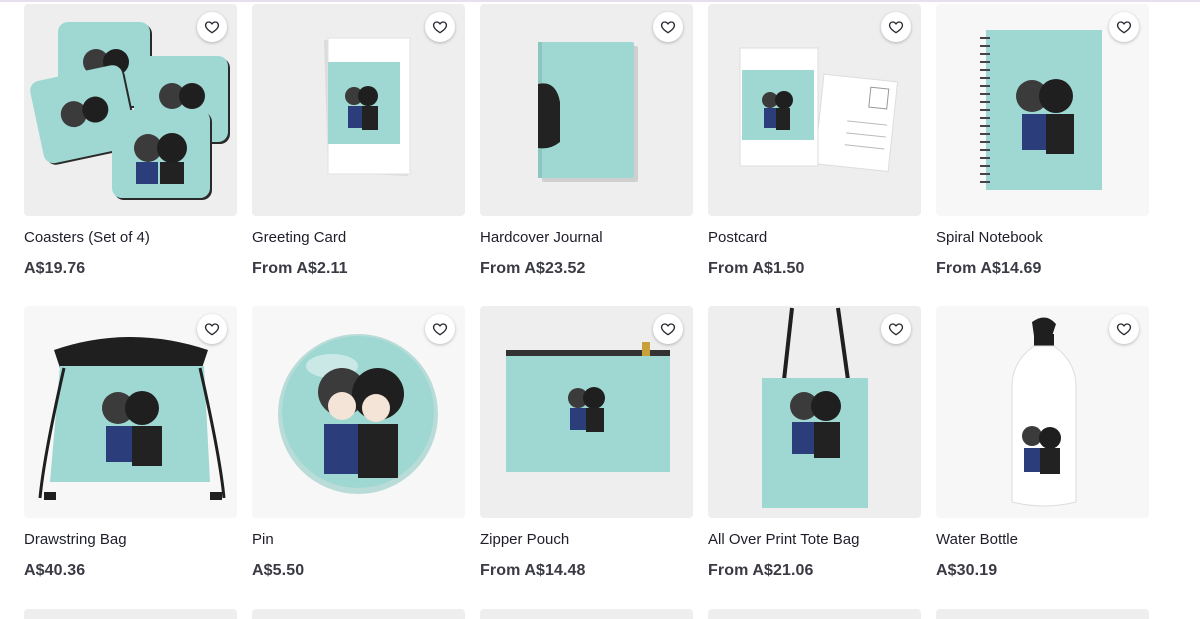 The width and height of the screenshot is (1200, 619). Describe the element at coordinates (814, 238) in the screenshot. I see `product-title: Postcard` at that location.